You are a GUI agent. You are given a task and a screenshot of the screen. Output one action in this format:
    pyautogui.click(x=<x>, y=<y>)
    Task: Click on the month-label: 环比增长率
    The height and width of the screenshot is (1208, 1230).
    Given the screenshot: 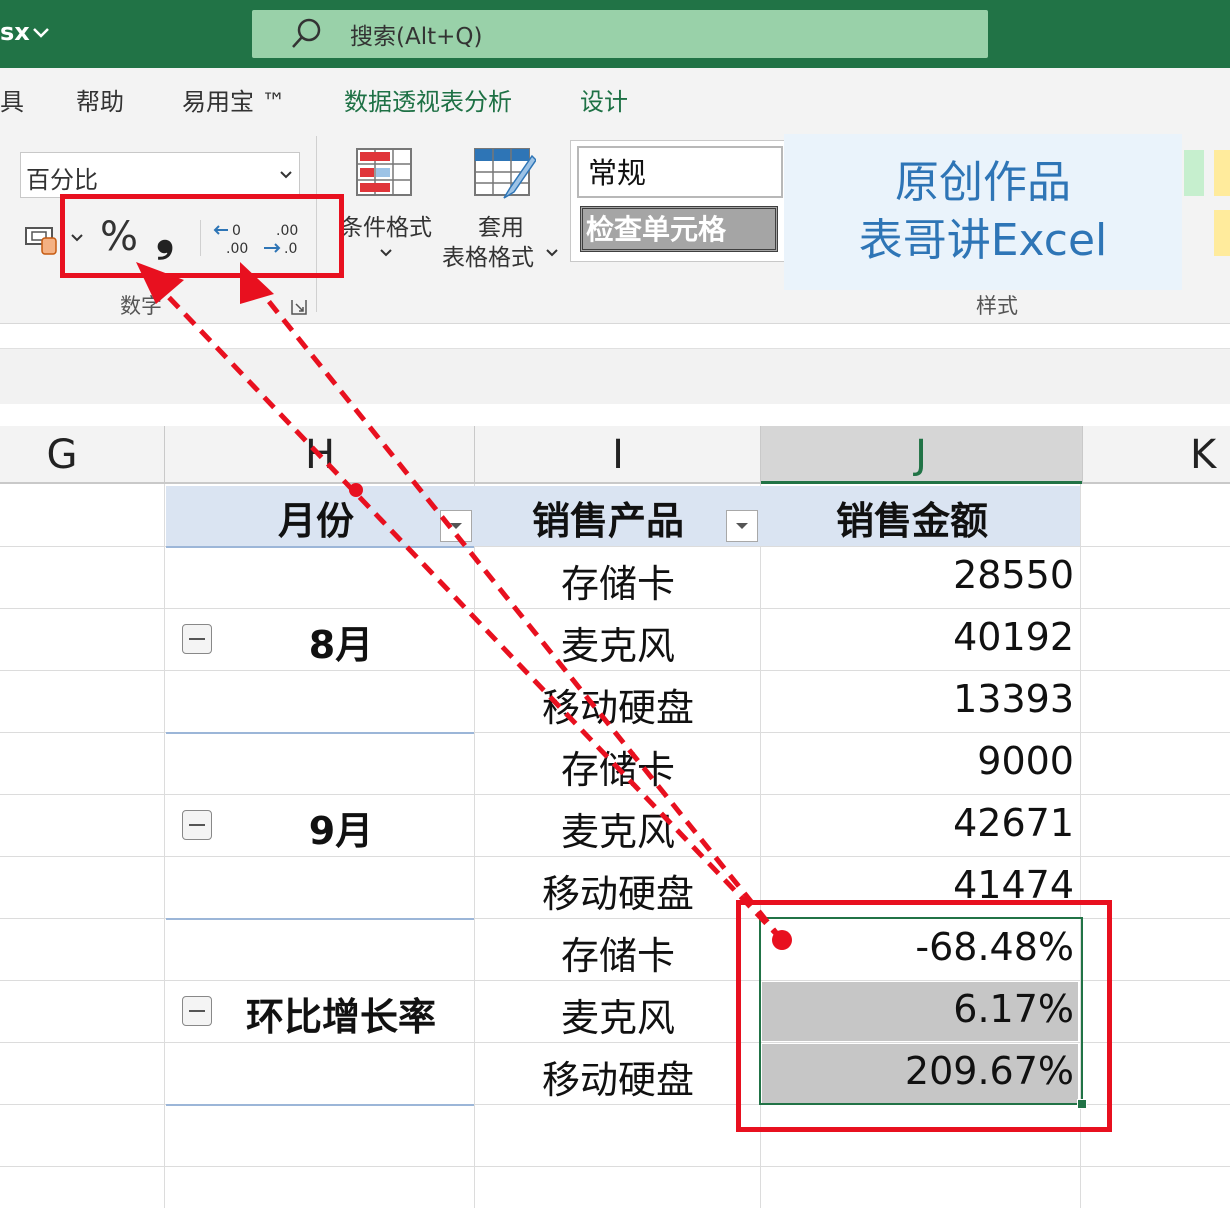 What is the action you would take?
    pyautogui.click(x=340, y=1017)
    